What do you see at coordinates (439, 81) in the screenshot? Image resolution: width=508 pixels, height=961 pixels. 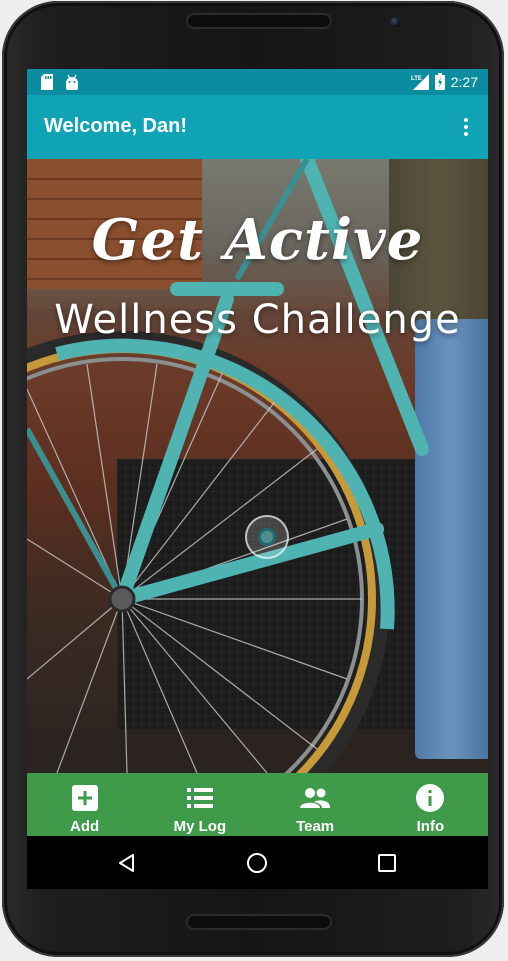 I see `battery-icon` at bounding box center [439, 81].